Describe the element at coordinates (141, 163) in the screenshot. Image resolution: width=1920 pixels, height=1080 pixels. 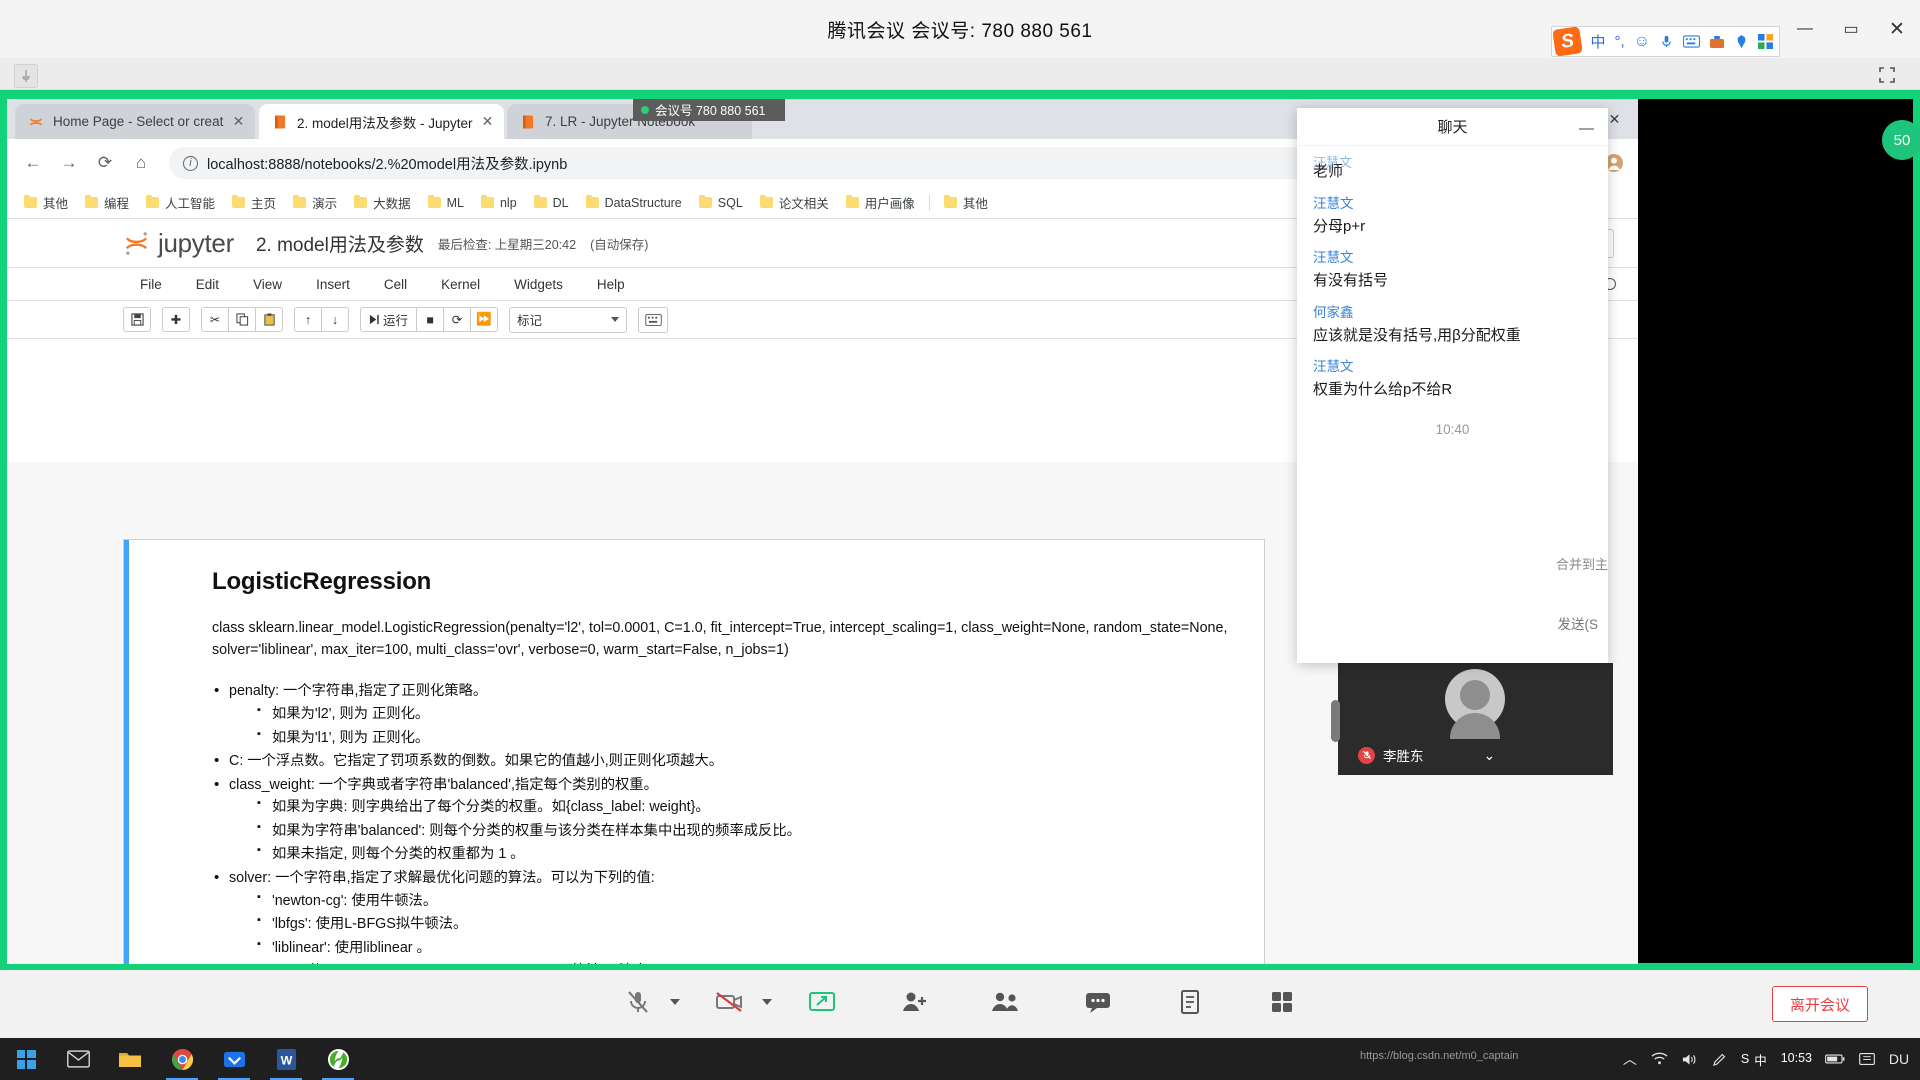
I see `home-icon: ⌂` at that location.